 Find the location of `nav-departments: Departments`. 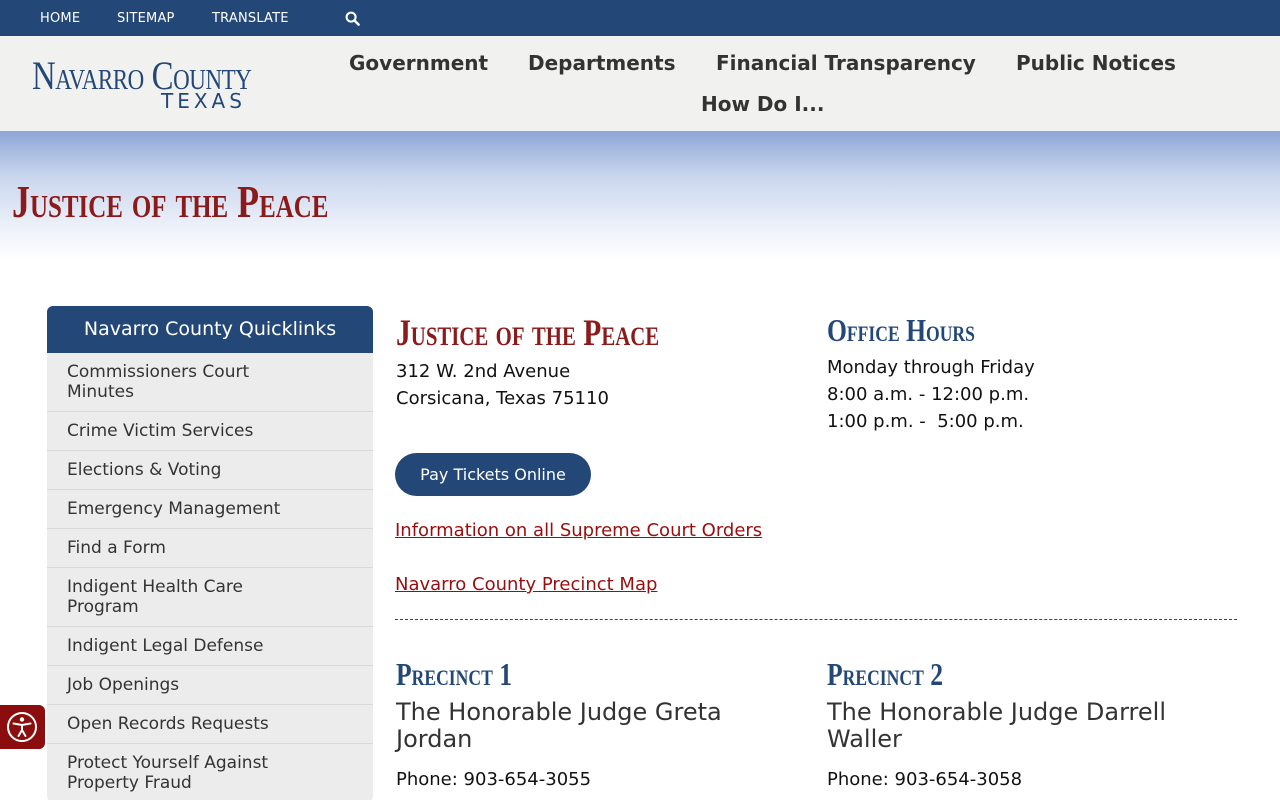

nav-departments: Departments is located at coordinates (602, 63).